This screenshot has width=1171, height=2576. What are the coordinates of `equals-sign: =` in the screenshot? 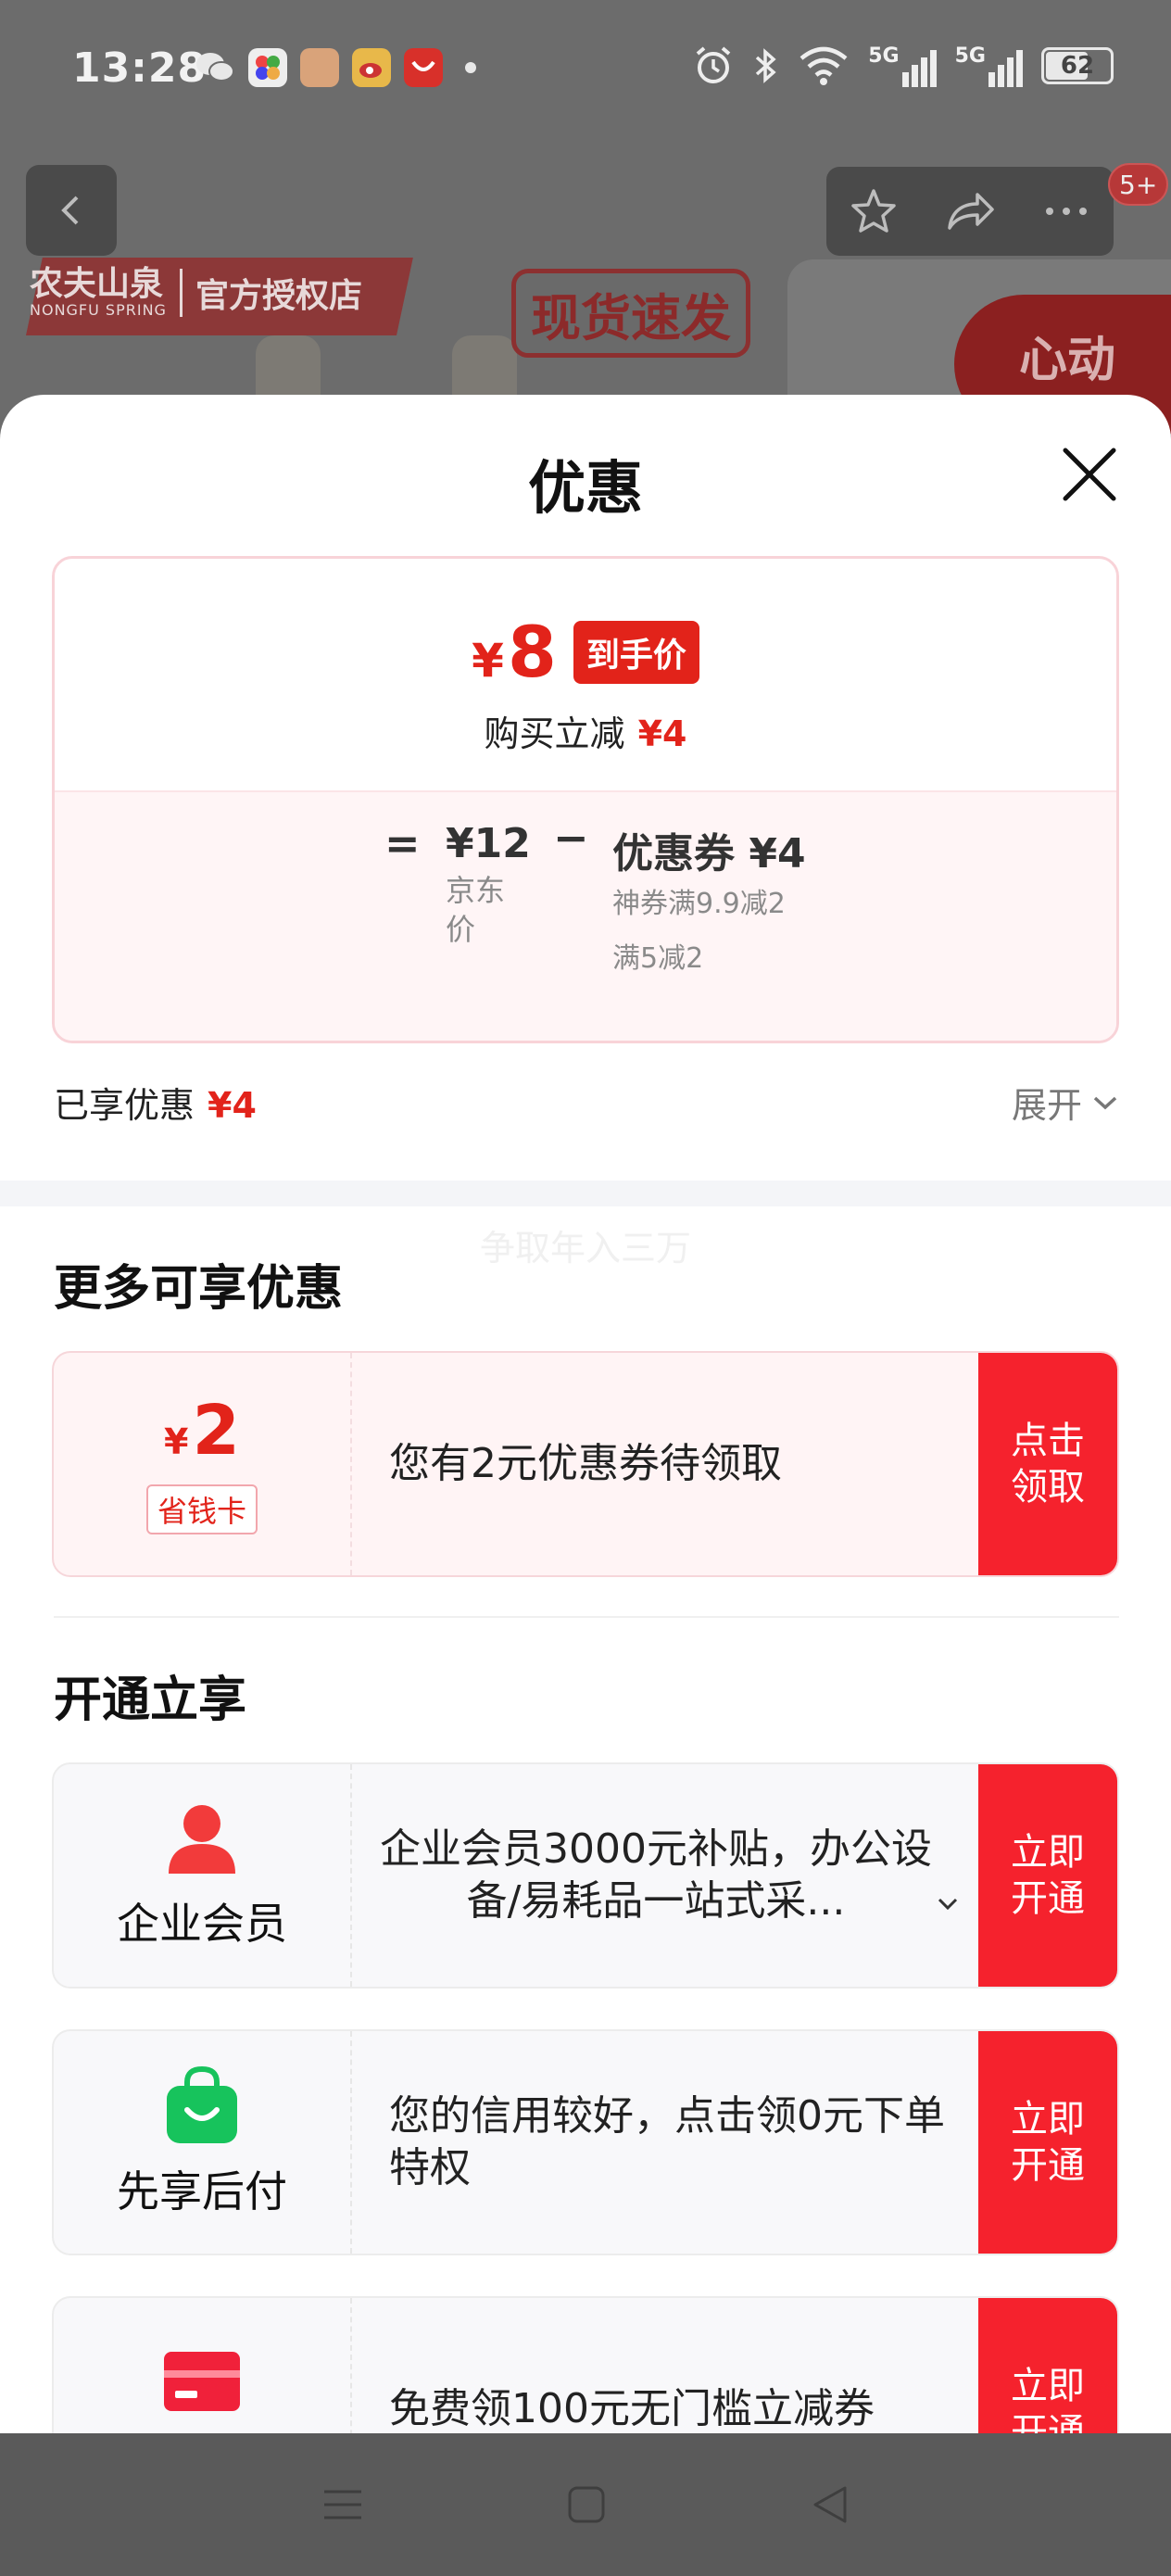 It's located at (402, 843).